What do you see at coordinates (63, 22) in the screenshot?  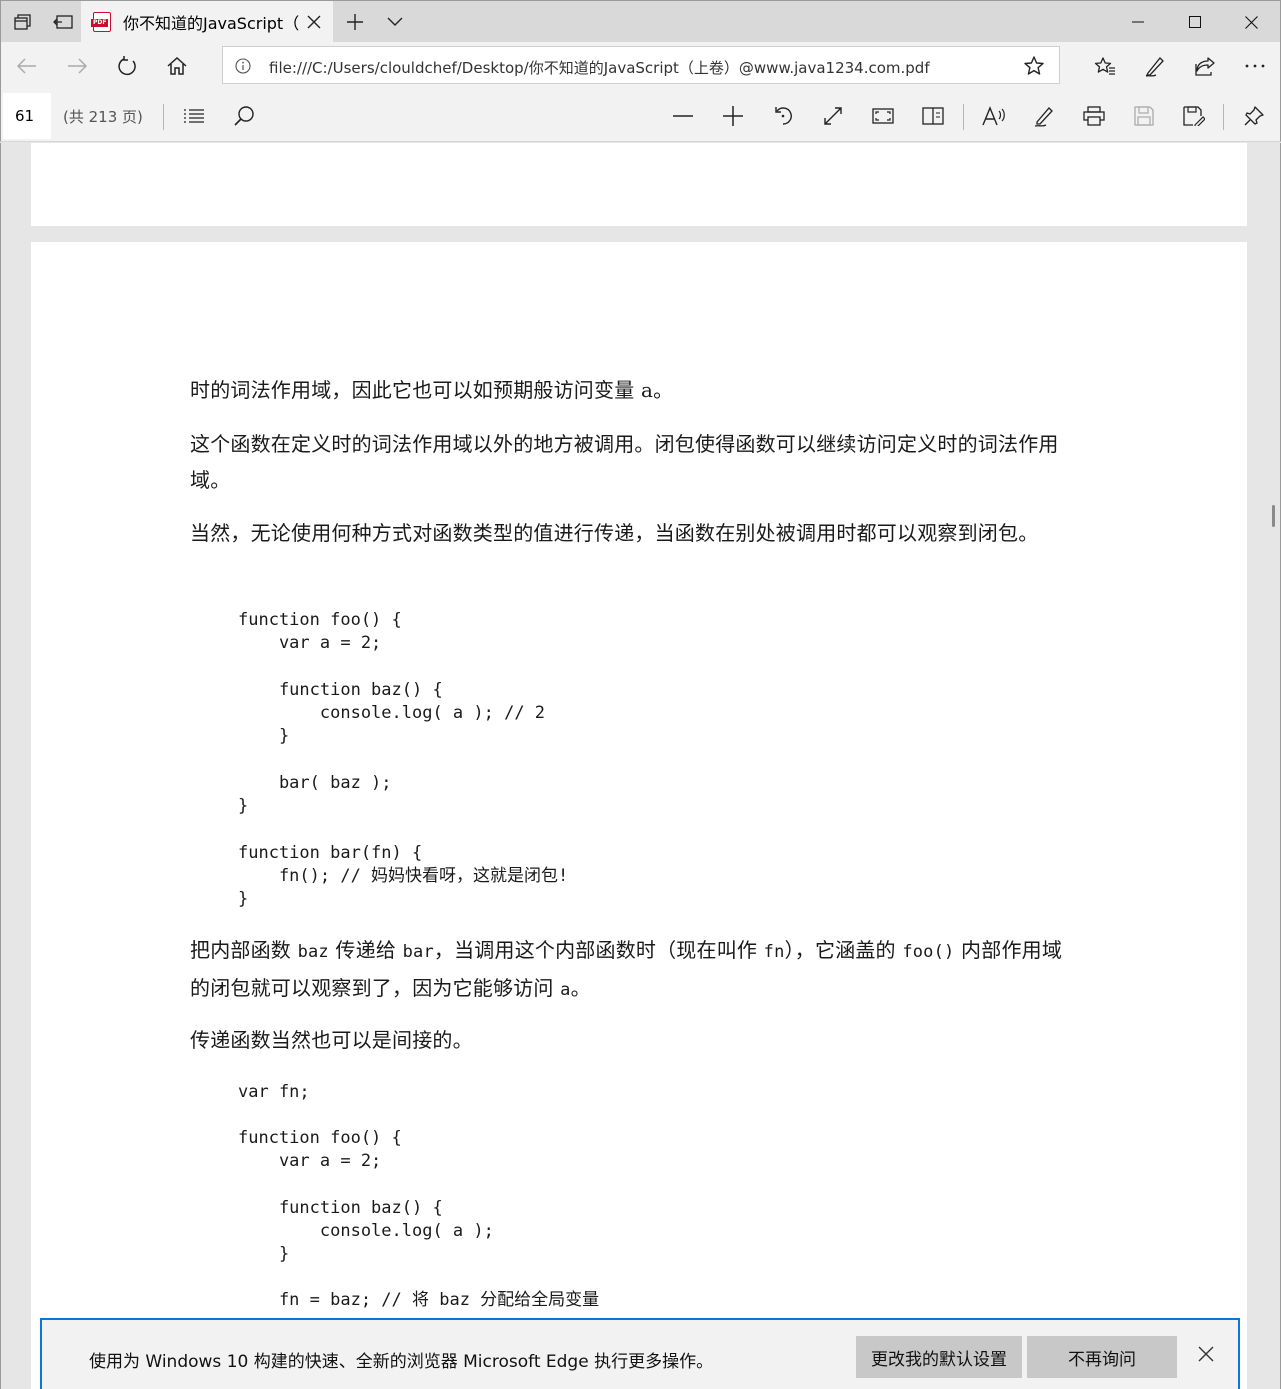 I see `tabs-aside-icon` at bounding box center [63, 22].